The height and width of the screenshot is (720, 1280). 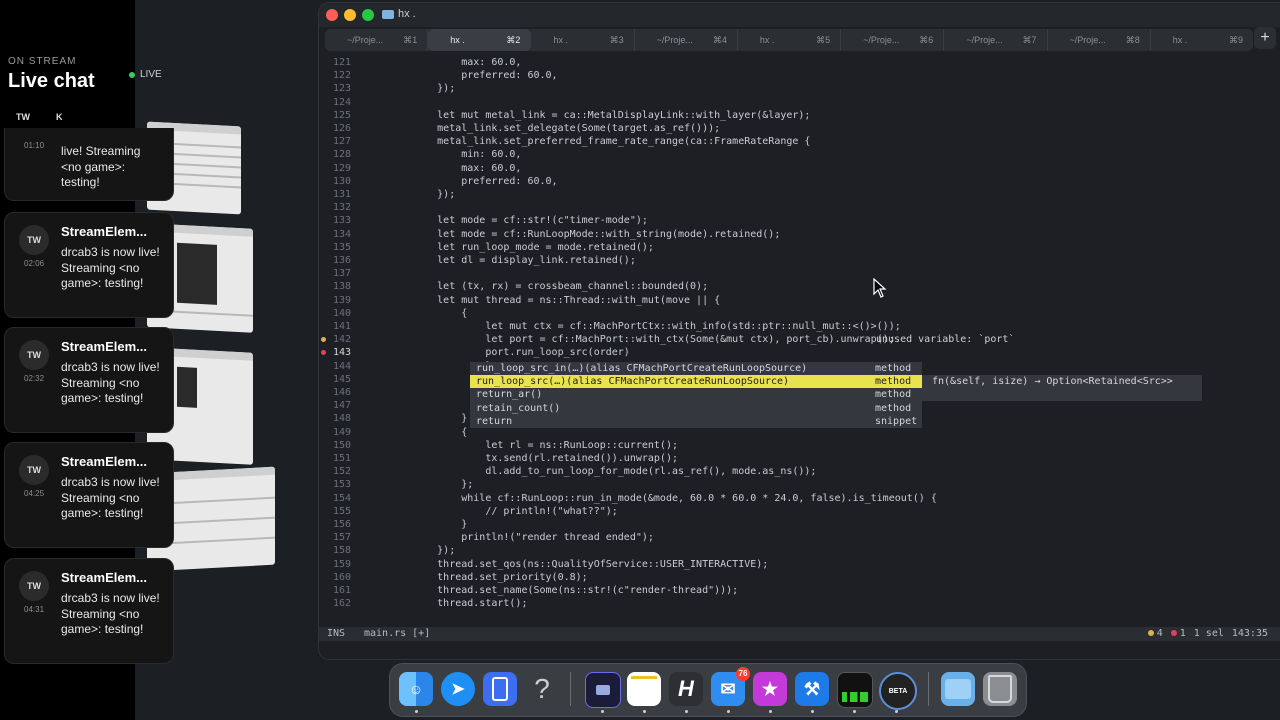 I want to click on code-line: 158 });, so click(x=799, y=550).